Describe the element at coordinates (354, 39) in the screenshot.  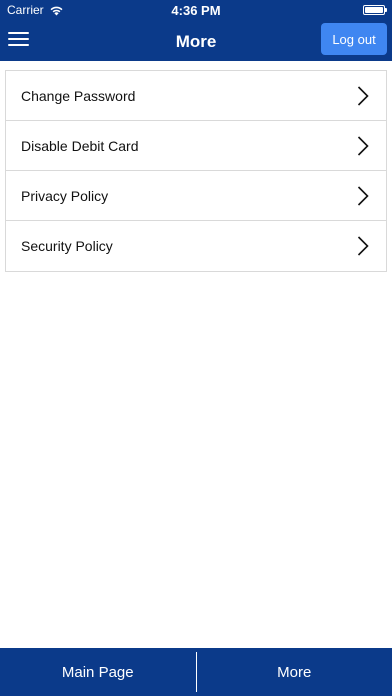
I see `logout-button: Log out` at that location.